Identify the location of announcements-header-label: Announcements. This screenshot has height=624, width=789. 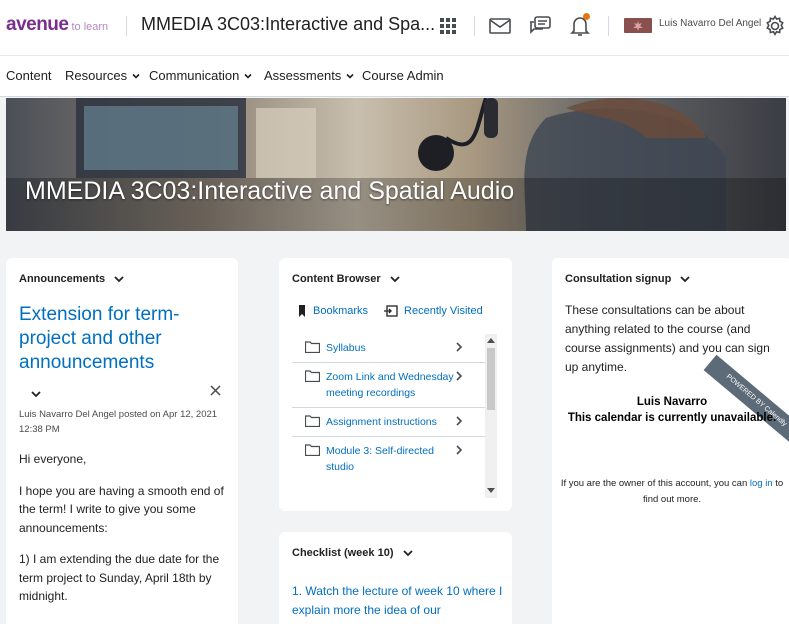
(62, 279).